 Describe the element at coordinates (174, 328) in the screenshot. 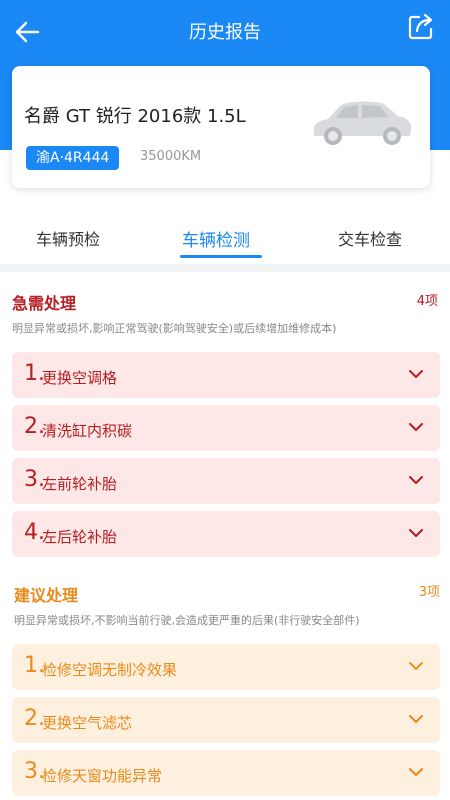

I see `urgent-description: 明显异常或损坏,影响正常驾驶(影响驾驶安全)或后续增加维修成本)` at that location.